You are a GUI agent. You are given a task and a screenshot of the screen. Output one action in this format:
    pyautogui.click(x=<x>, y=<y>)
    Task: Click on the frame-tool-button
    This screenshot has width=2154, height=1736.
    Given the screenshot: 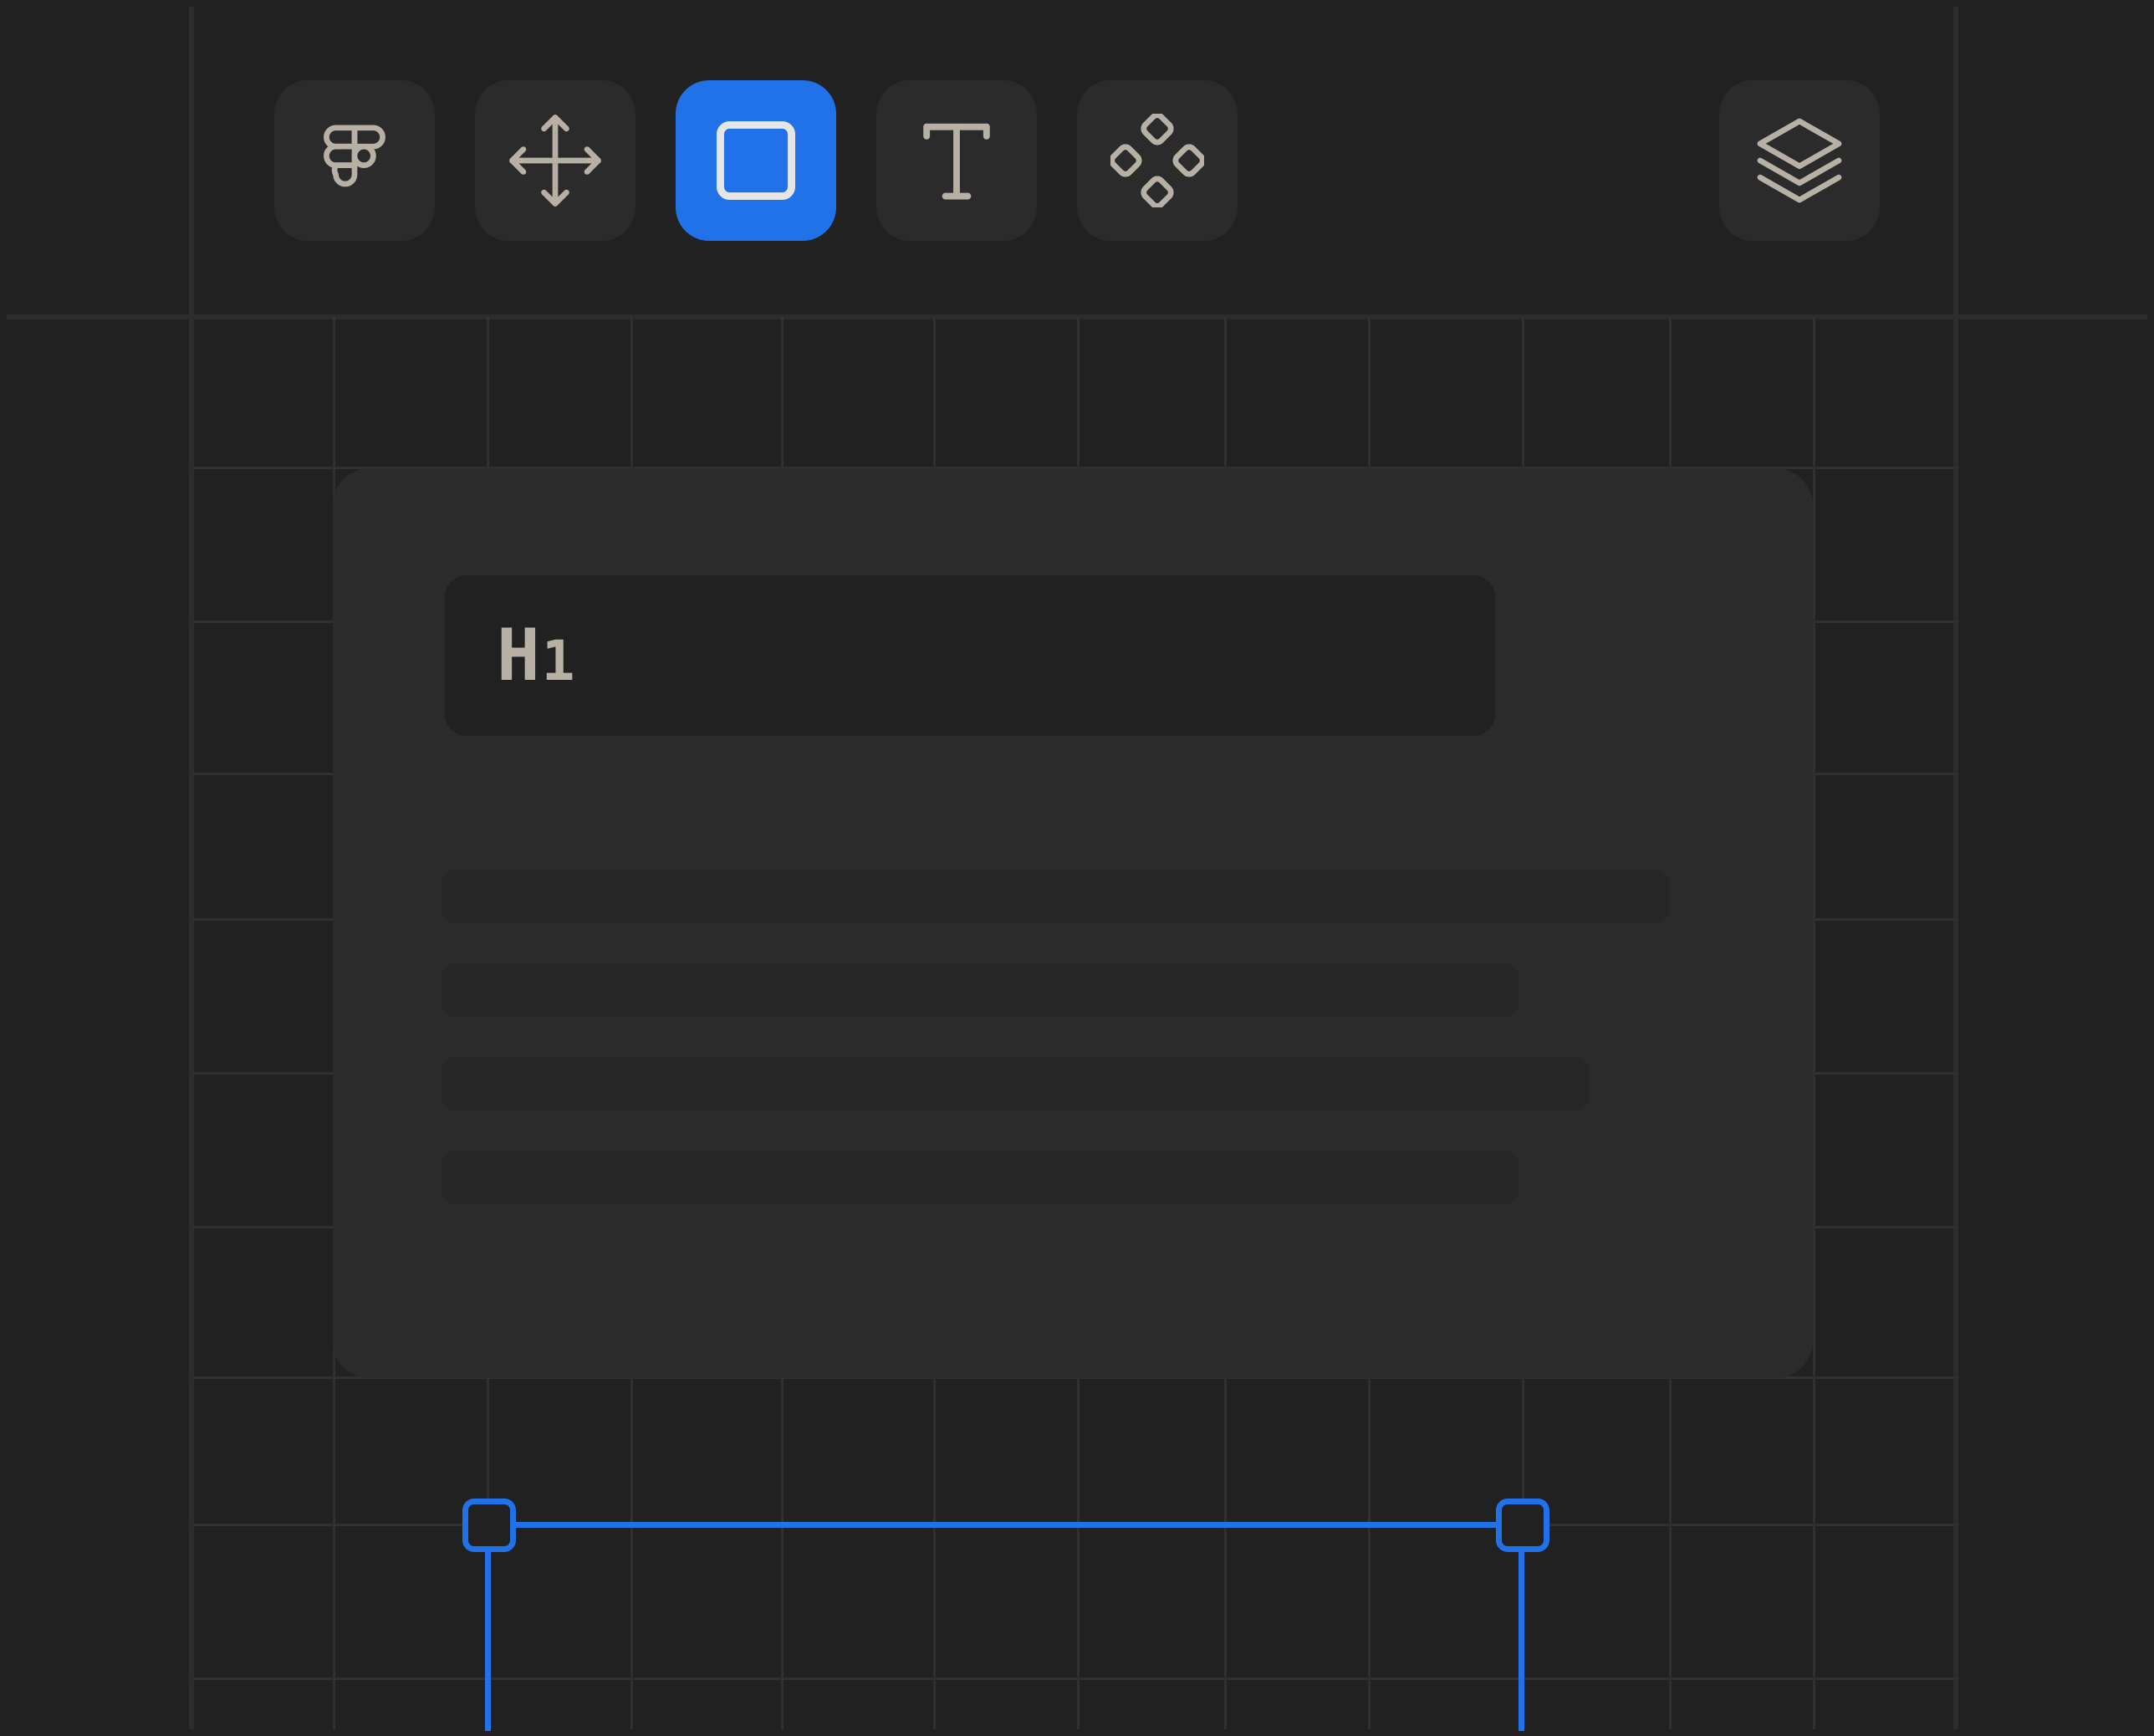 What is the action you would take?
    pyautogui.click(x=756, y=160)
    